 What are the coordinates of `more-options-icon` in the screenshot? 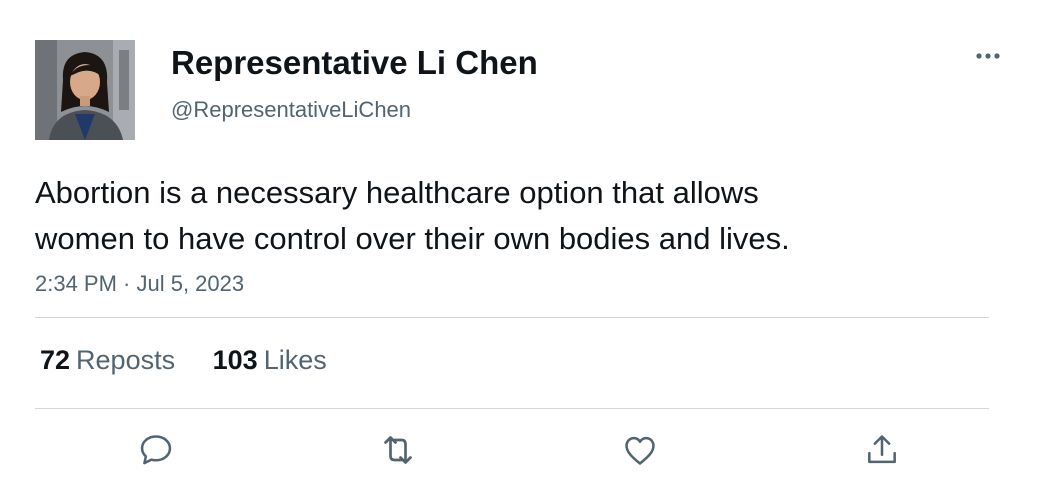 It's located at (988, 56).